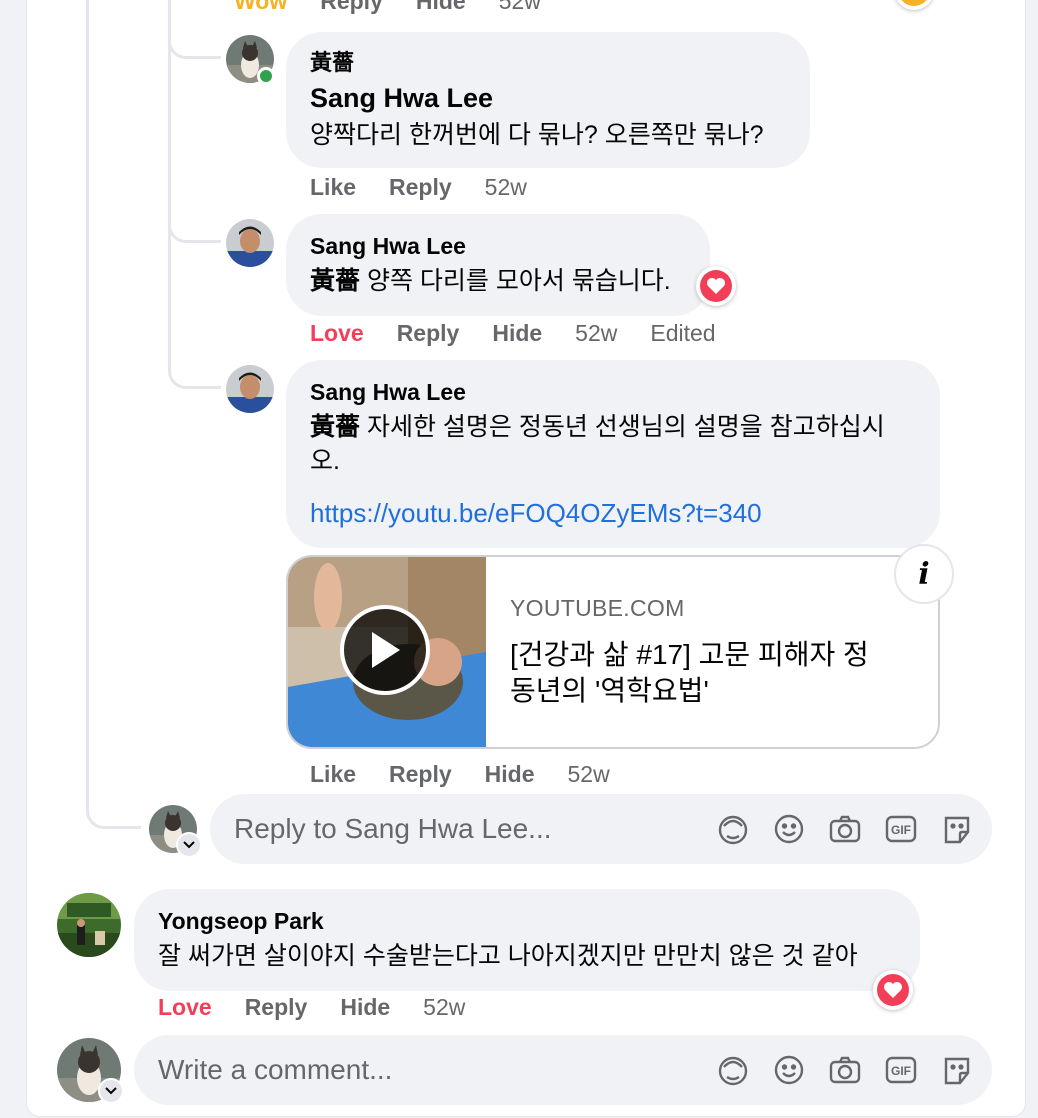 The image size is (1038, 1118). What do you see at coordinates (914, 3) in the screenshot?
I see `wow-icon` at bounding box center [914, 3].